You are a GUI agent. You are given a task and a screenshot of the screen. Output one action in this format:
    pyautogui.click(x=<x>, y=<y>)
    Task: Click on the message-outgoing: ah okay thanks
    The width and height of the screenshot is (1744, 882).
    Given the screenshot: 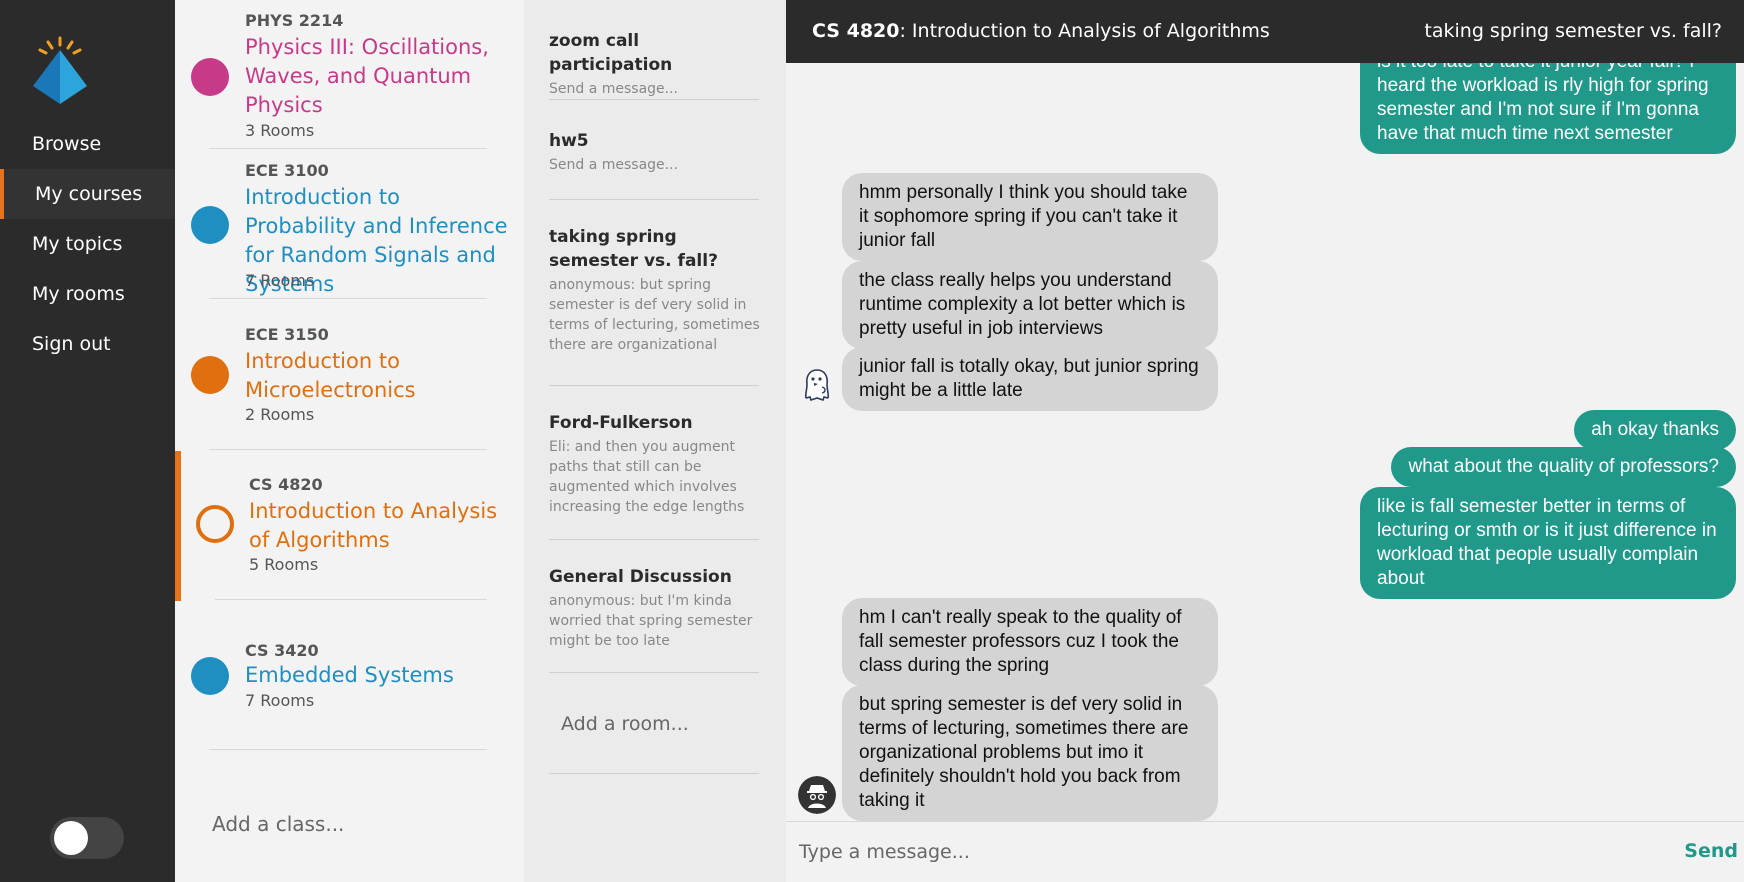 What is the action you would take?
    pyautogui.click(x=1655, y=430)
    